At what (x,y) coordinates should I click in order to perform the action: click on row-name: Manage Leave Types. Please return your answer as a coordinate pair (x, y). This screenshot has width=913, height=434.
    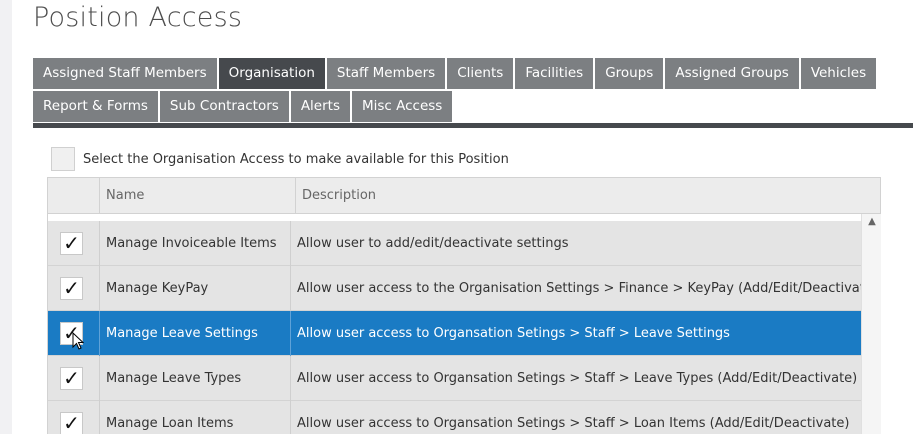
    Looking at the image, I should click on (194, 378).